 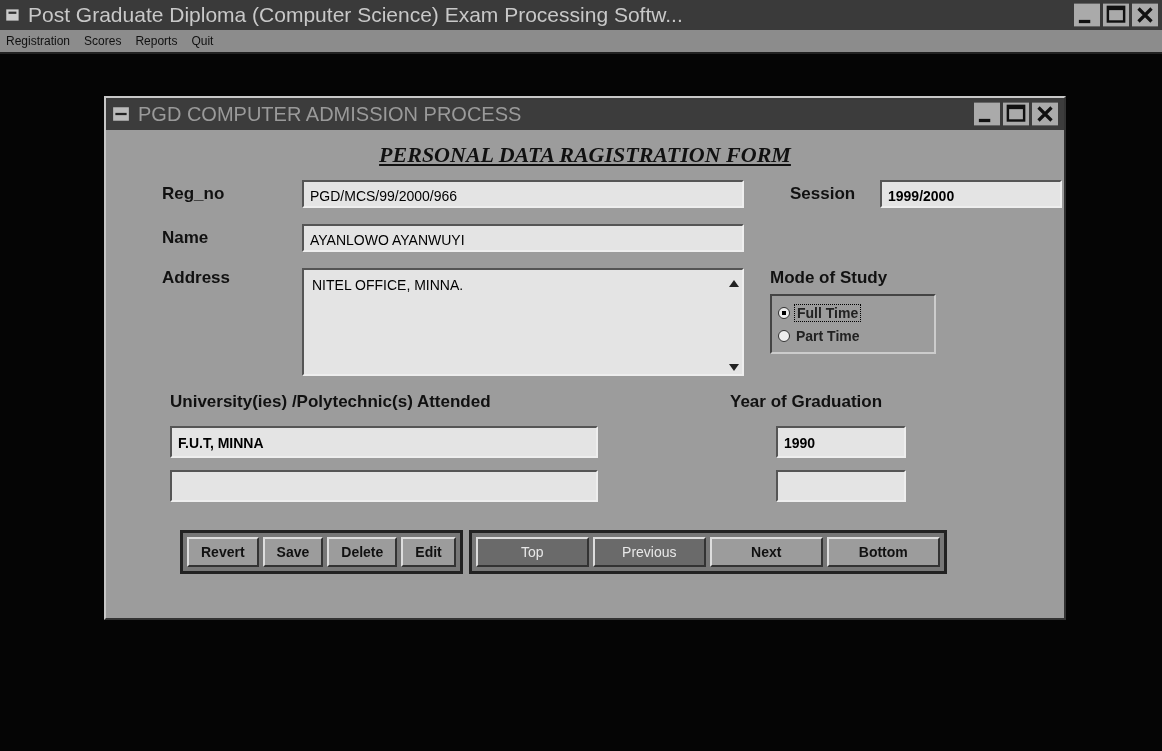 I want to click on command-button: Revert, so click(x=223, y=552).